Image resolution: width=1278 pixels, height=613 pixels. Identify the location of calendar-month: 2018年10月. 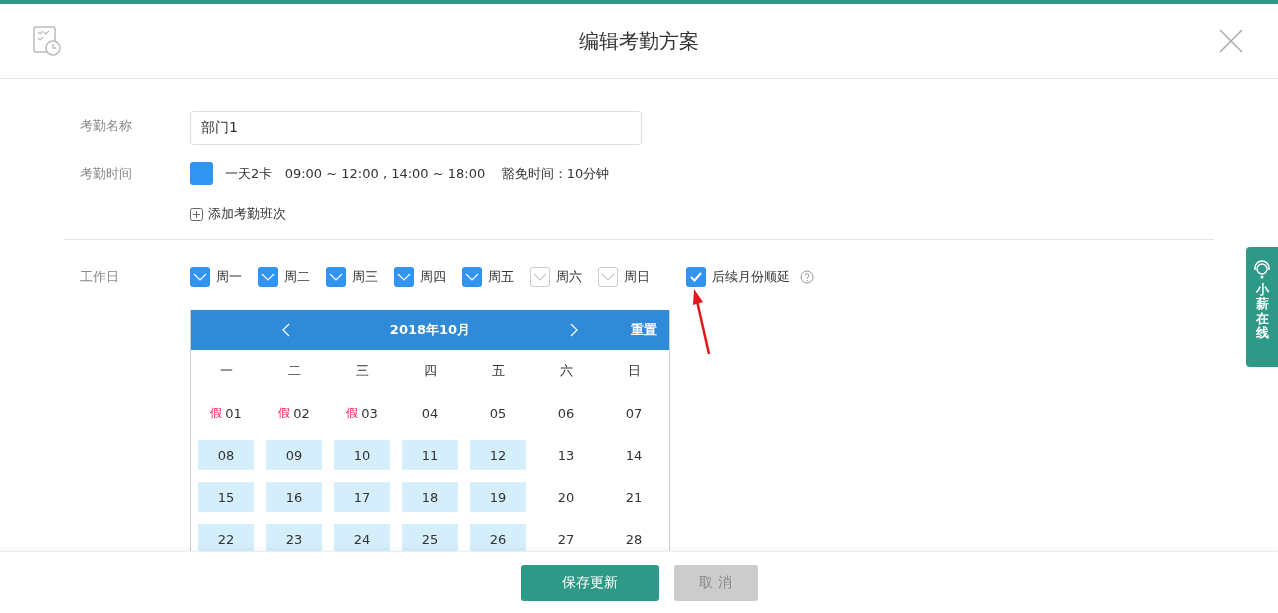
(430, 330).